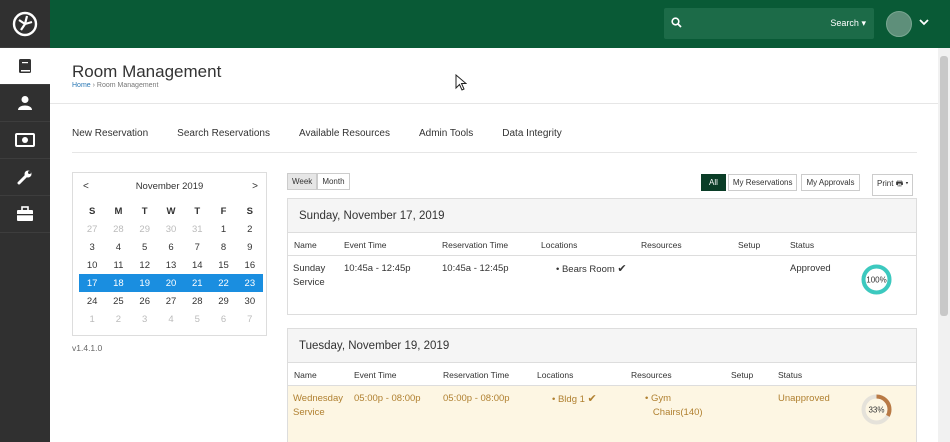  Describe the element at coordinates (309, 276) in the screenshot. I see `reservation-name: Sunday Service` at that location.